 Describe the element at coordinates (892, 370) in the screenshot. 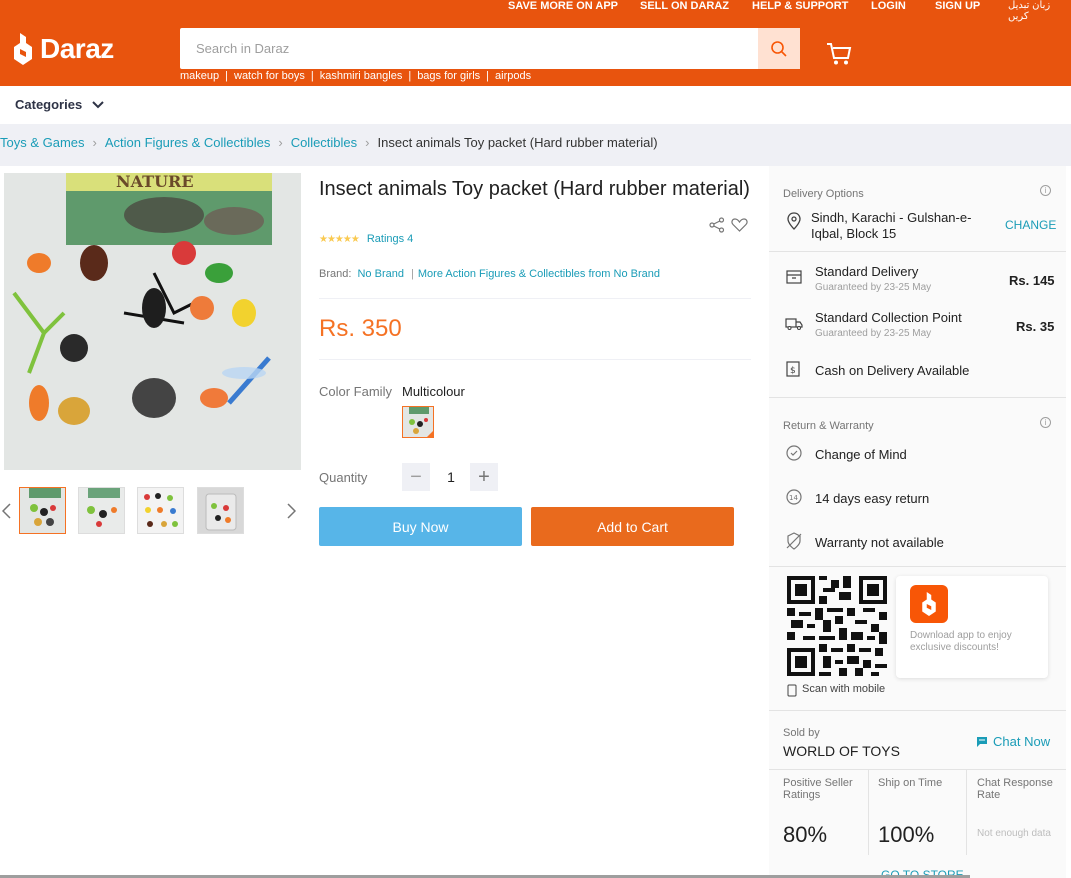

I see `cod-text: Cash on Delivery Available` at that location.